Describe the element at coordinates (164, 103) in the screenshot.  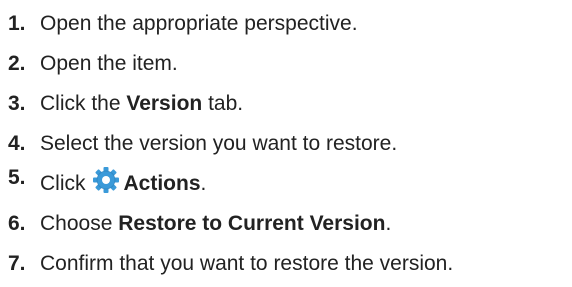
I see `version-tab-label: Version` at that location.